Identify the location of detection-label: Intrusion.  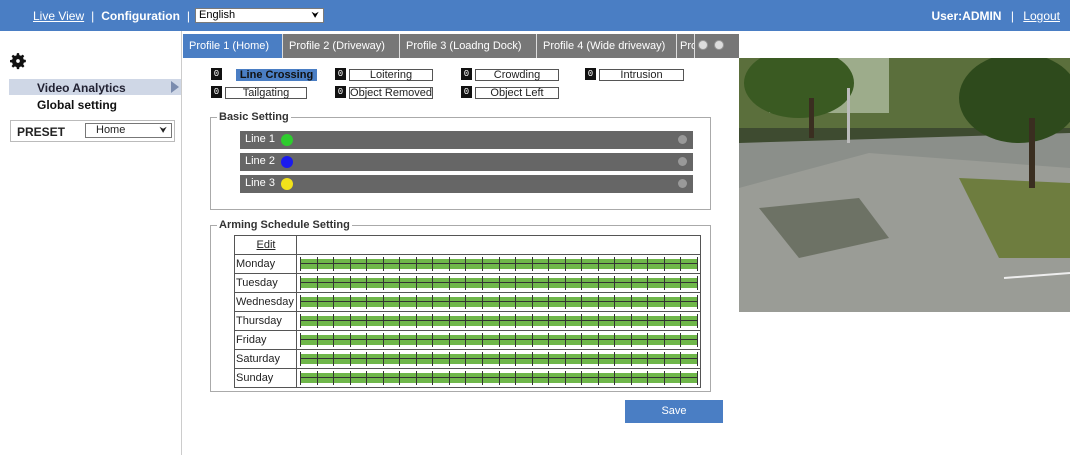
(641, 75).